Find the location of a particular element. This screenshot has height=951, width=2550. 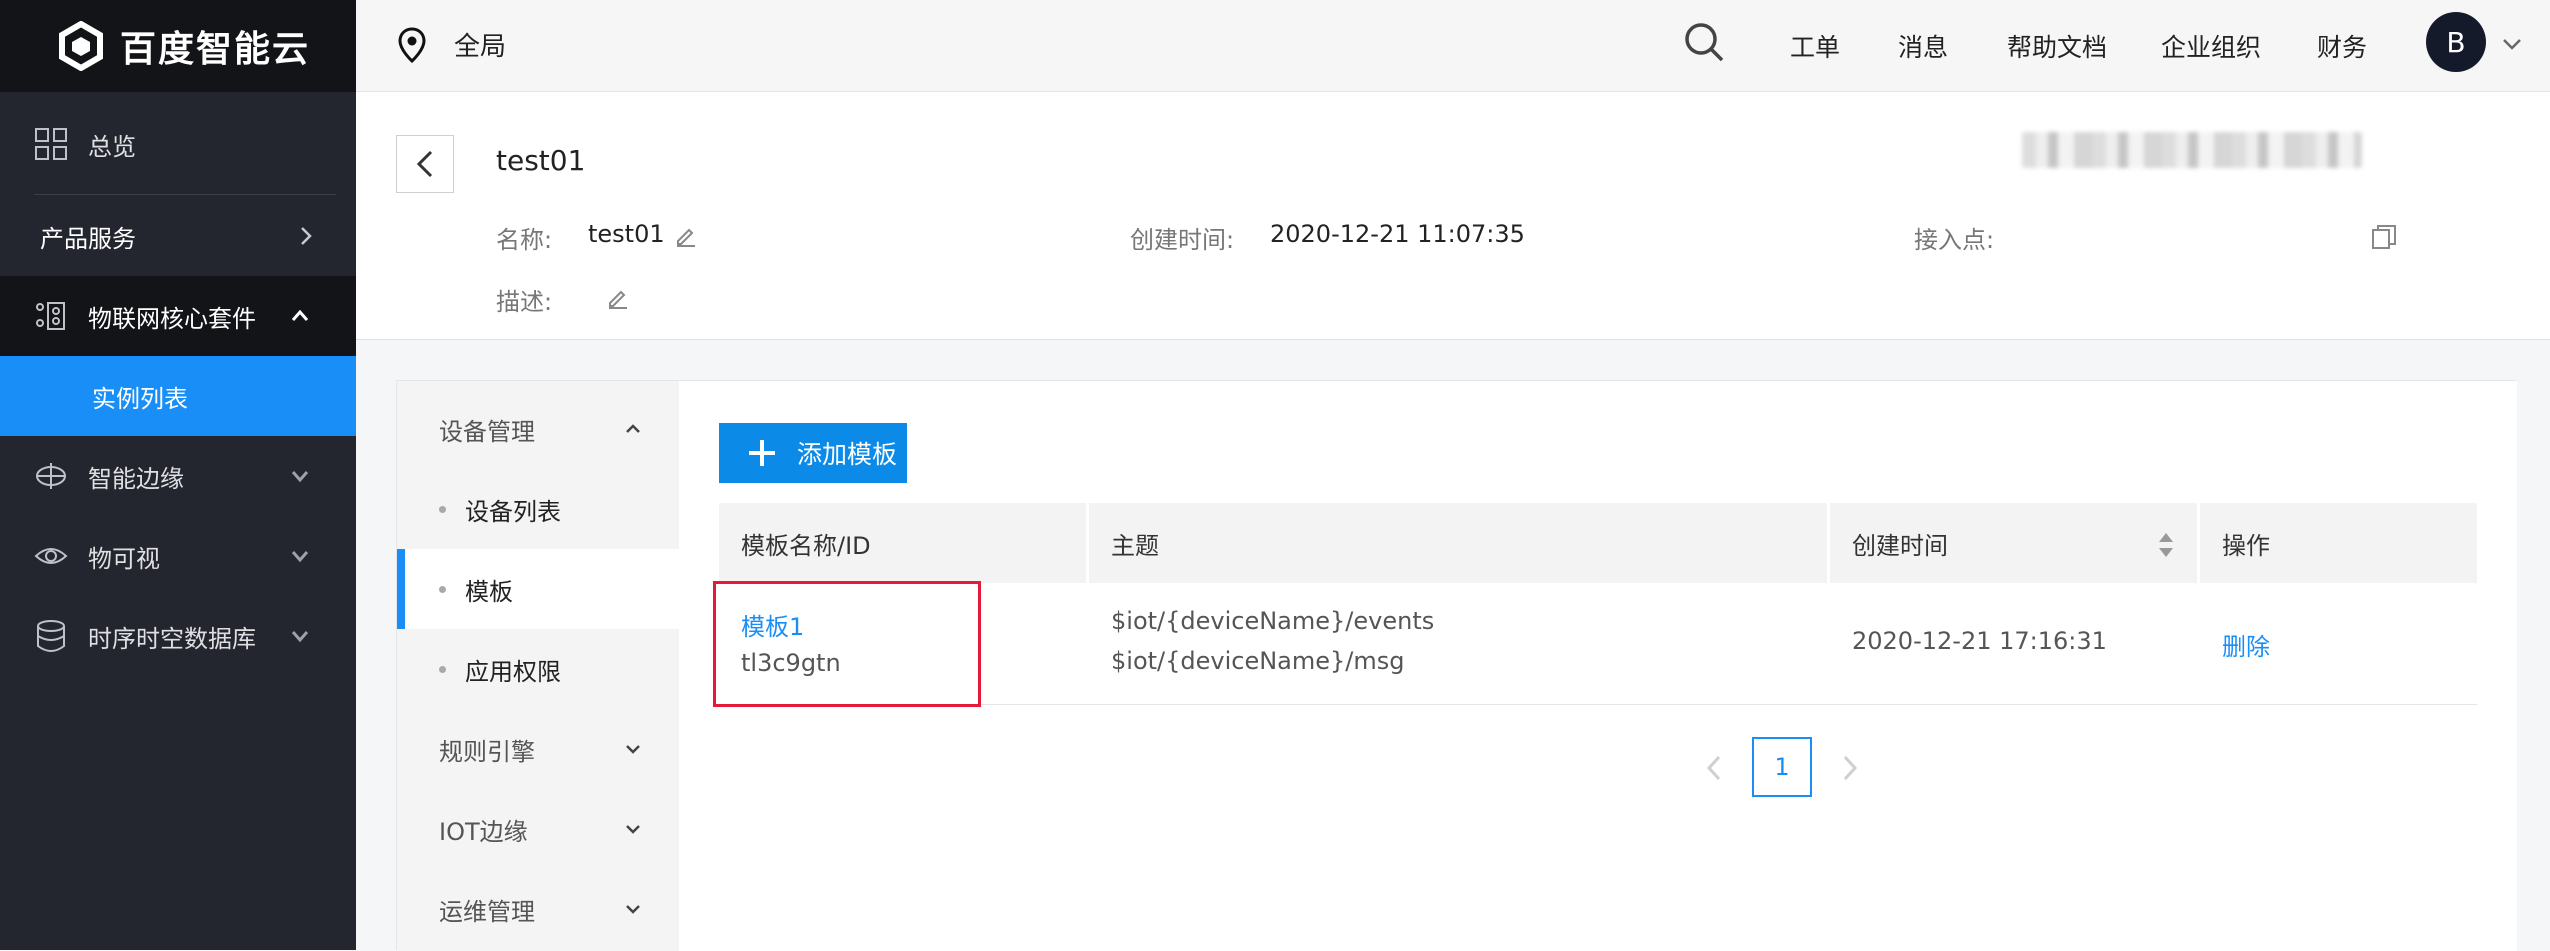

subnav-device-list: 设备列表 is located at coordinates (538, 509).